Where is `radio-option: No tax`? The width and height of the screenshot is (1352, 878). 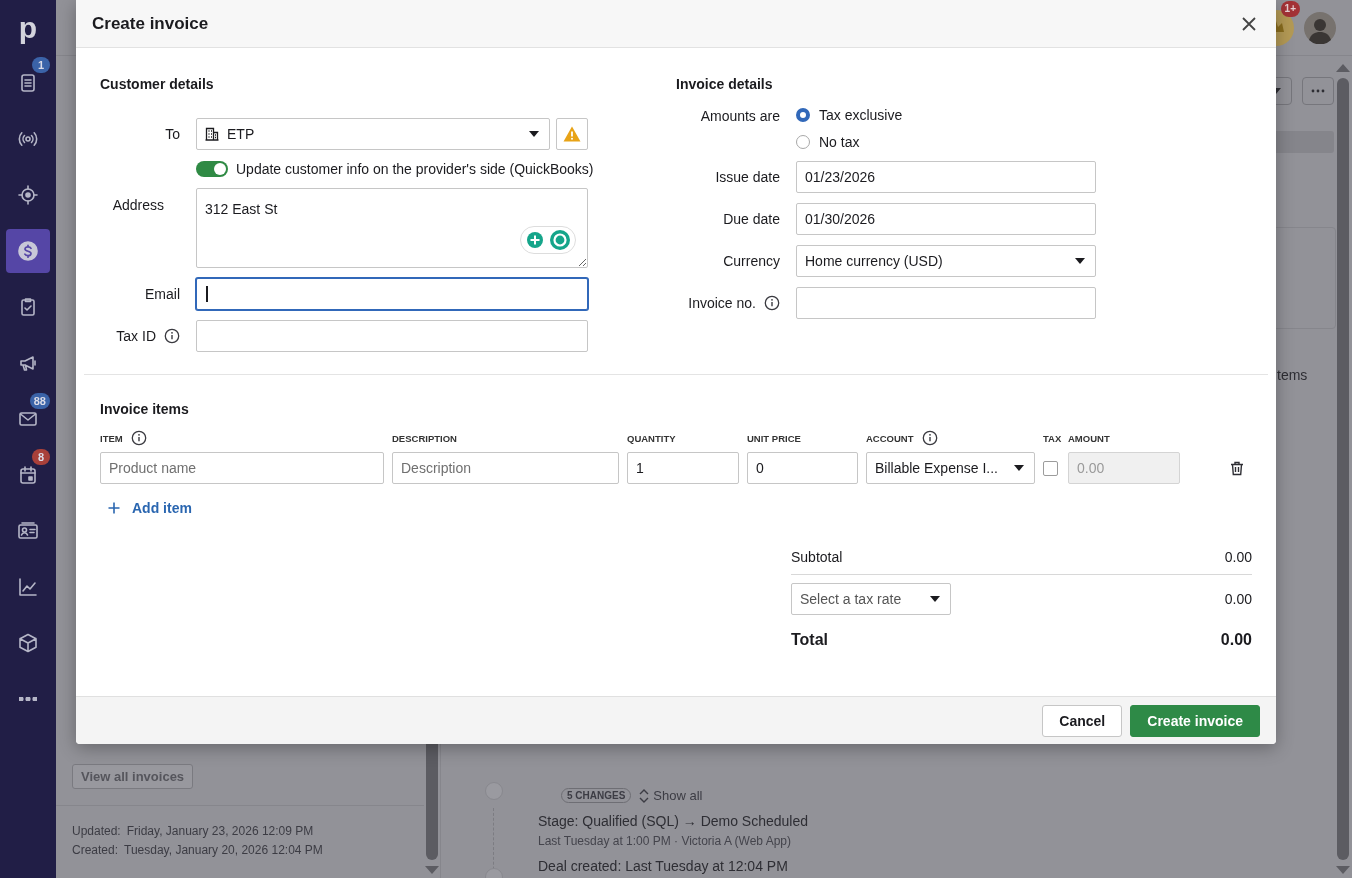
radio-option: No tax is located at coordinates (946, 142).